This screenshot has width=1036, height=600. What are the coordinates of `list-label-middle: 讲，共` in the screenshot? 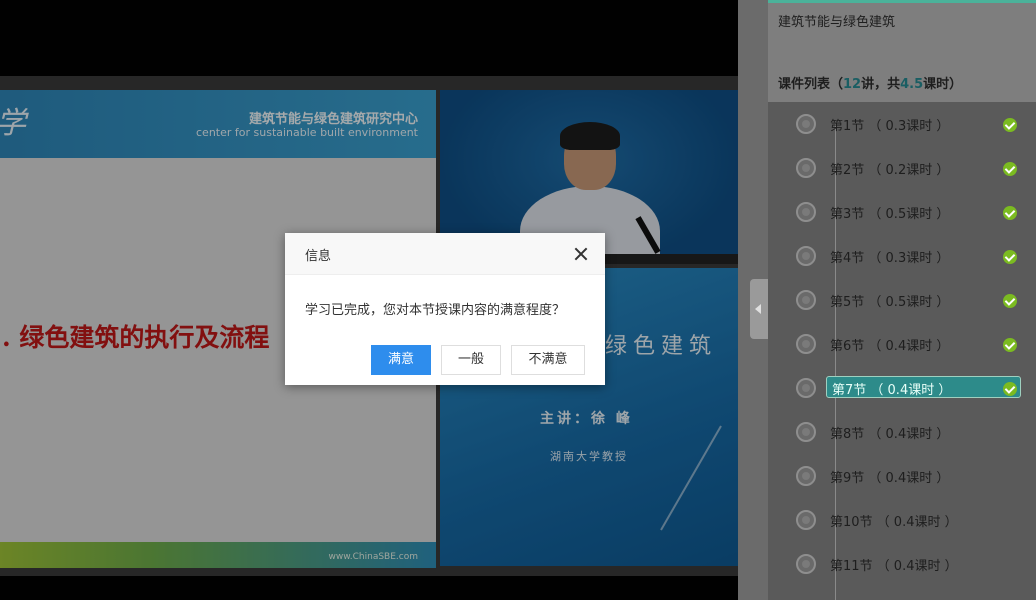 It's located at (881, 84).